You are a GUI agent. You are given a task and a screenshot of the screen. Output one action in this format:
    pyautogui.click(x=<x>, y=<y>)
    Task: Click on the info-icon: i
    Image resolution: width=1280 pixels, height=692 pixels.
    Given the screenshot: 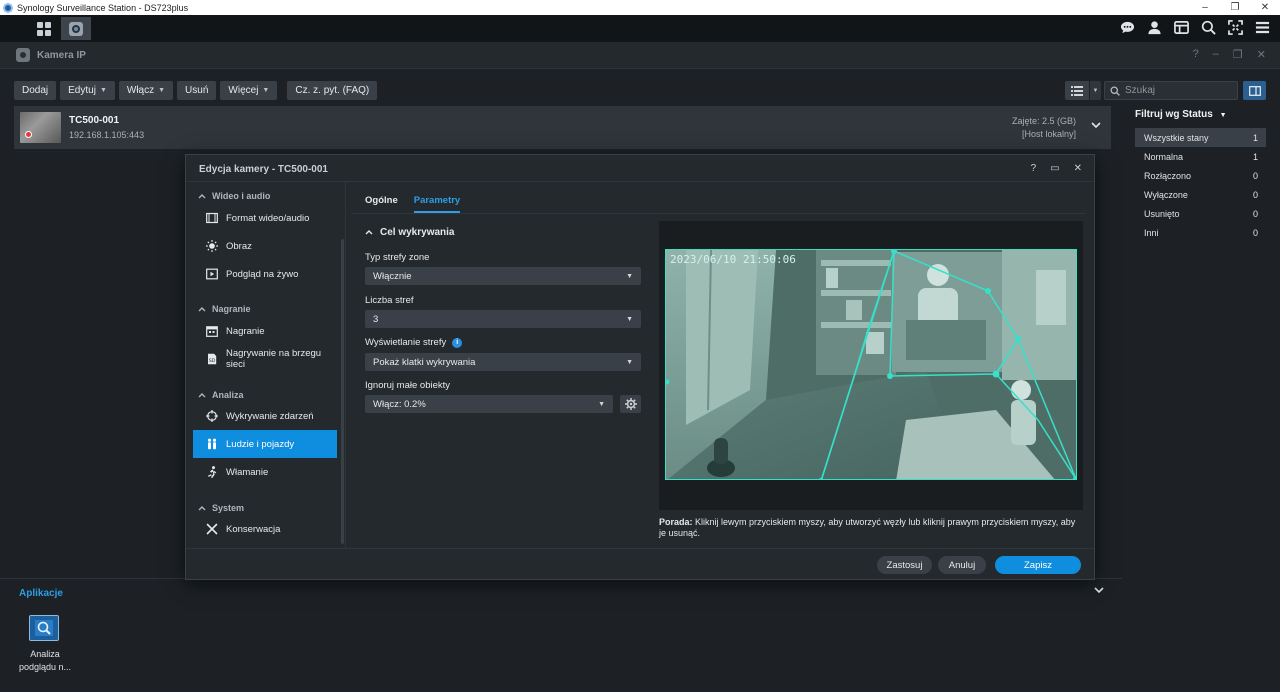 What is the action you would take?
    pyautogui.click(x=457, y=342)
    